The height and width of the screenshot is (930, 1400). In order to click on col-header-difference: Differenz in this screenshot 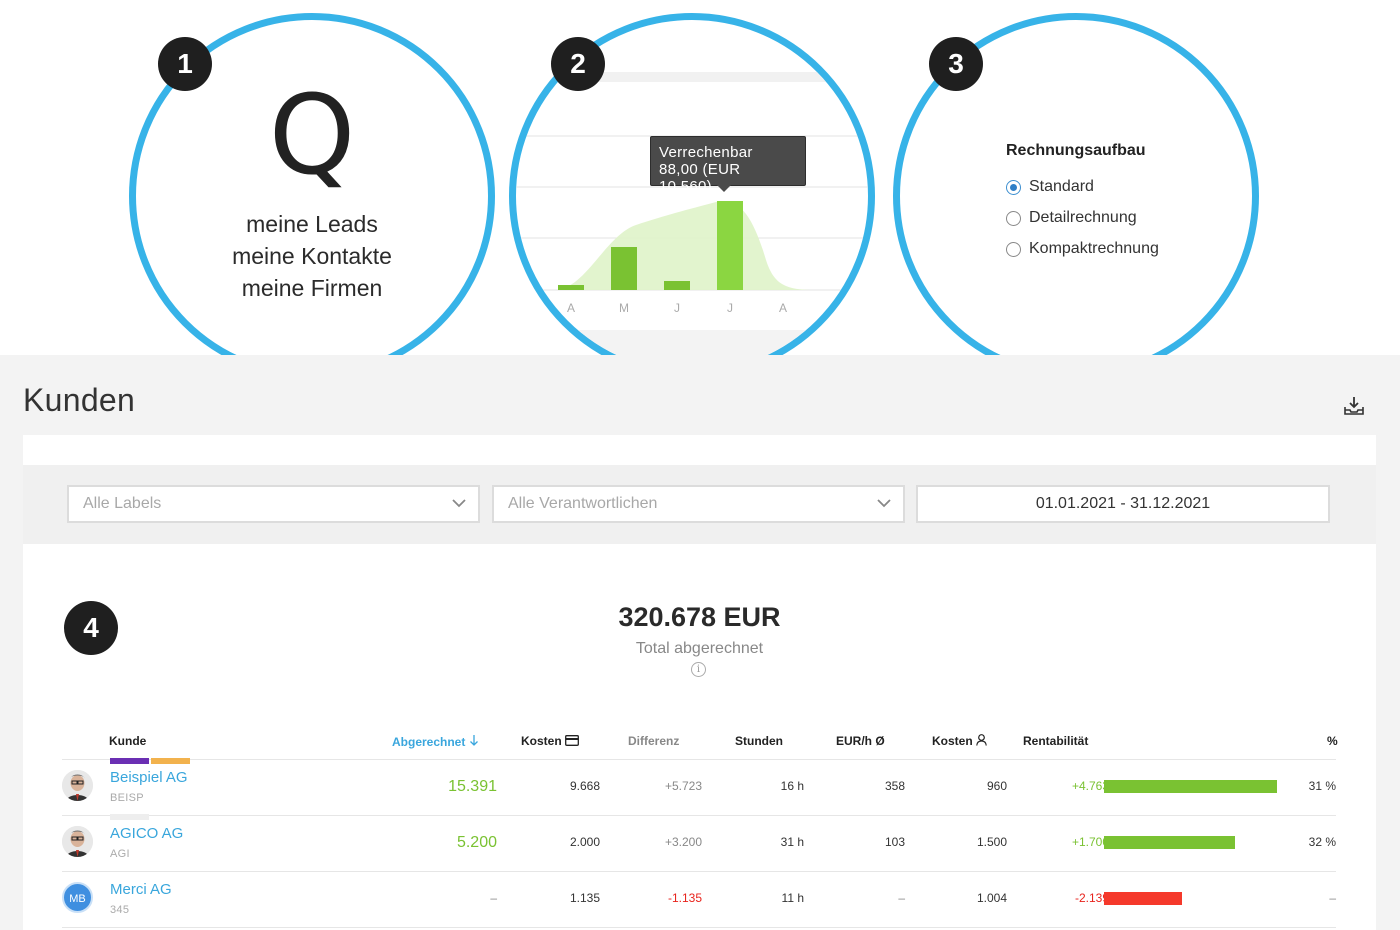, I will do `click(653, 741)`.